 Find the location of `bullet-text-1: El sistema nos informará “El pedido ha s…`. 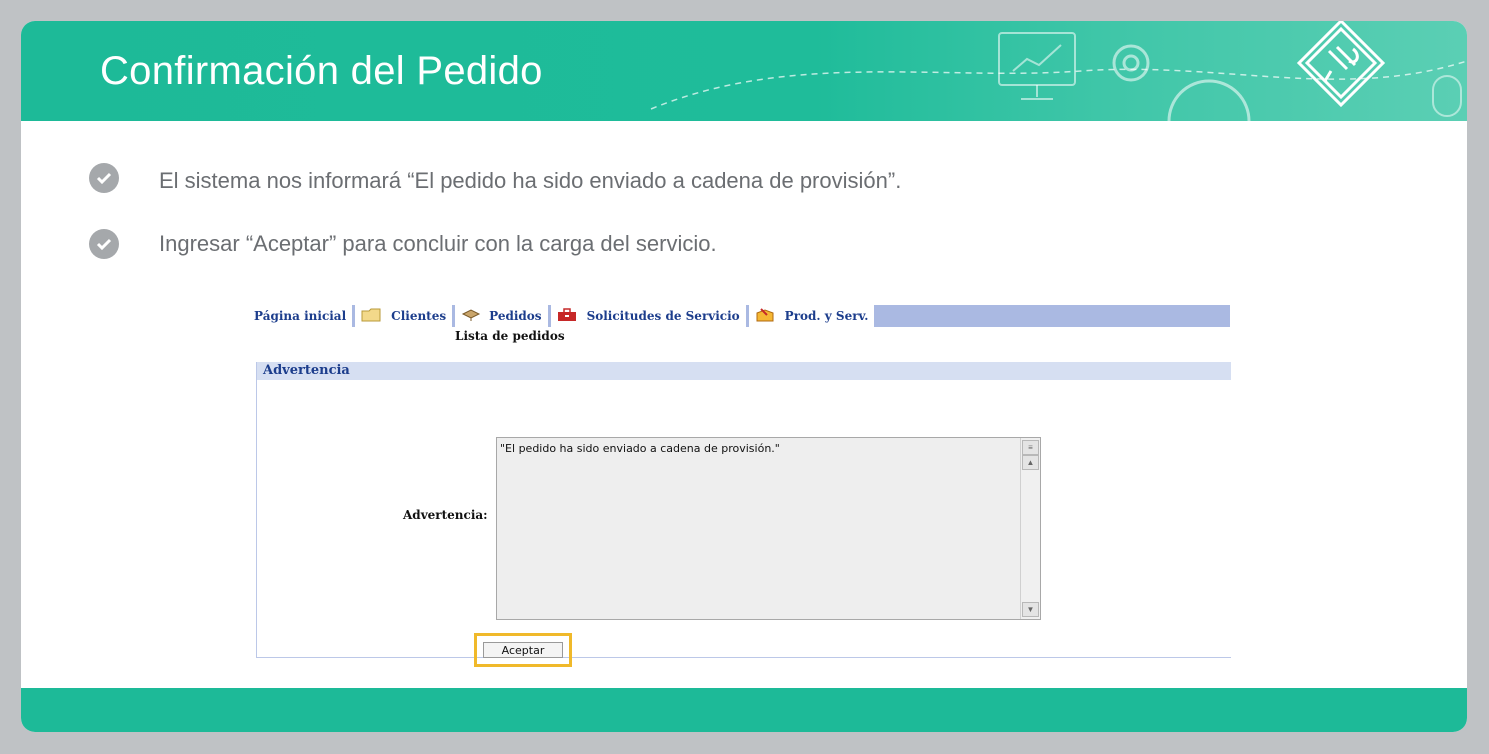

bullet-text-1: El sistema nos informará “El pedido ha s… is located at coordinates (530, 180).